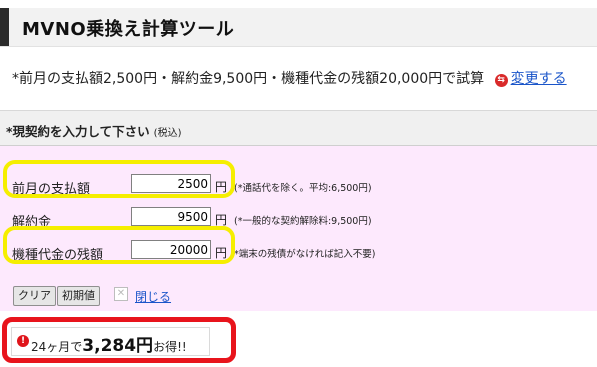  Describe the element at coordinates (221, 187) in the screenshot. I see `monthly-payment-unit: 円` at that location.